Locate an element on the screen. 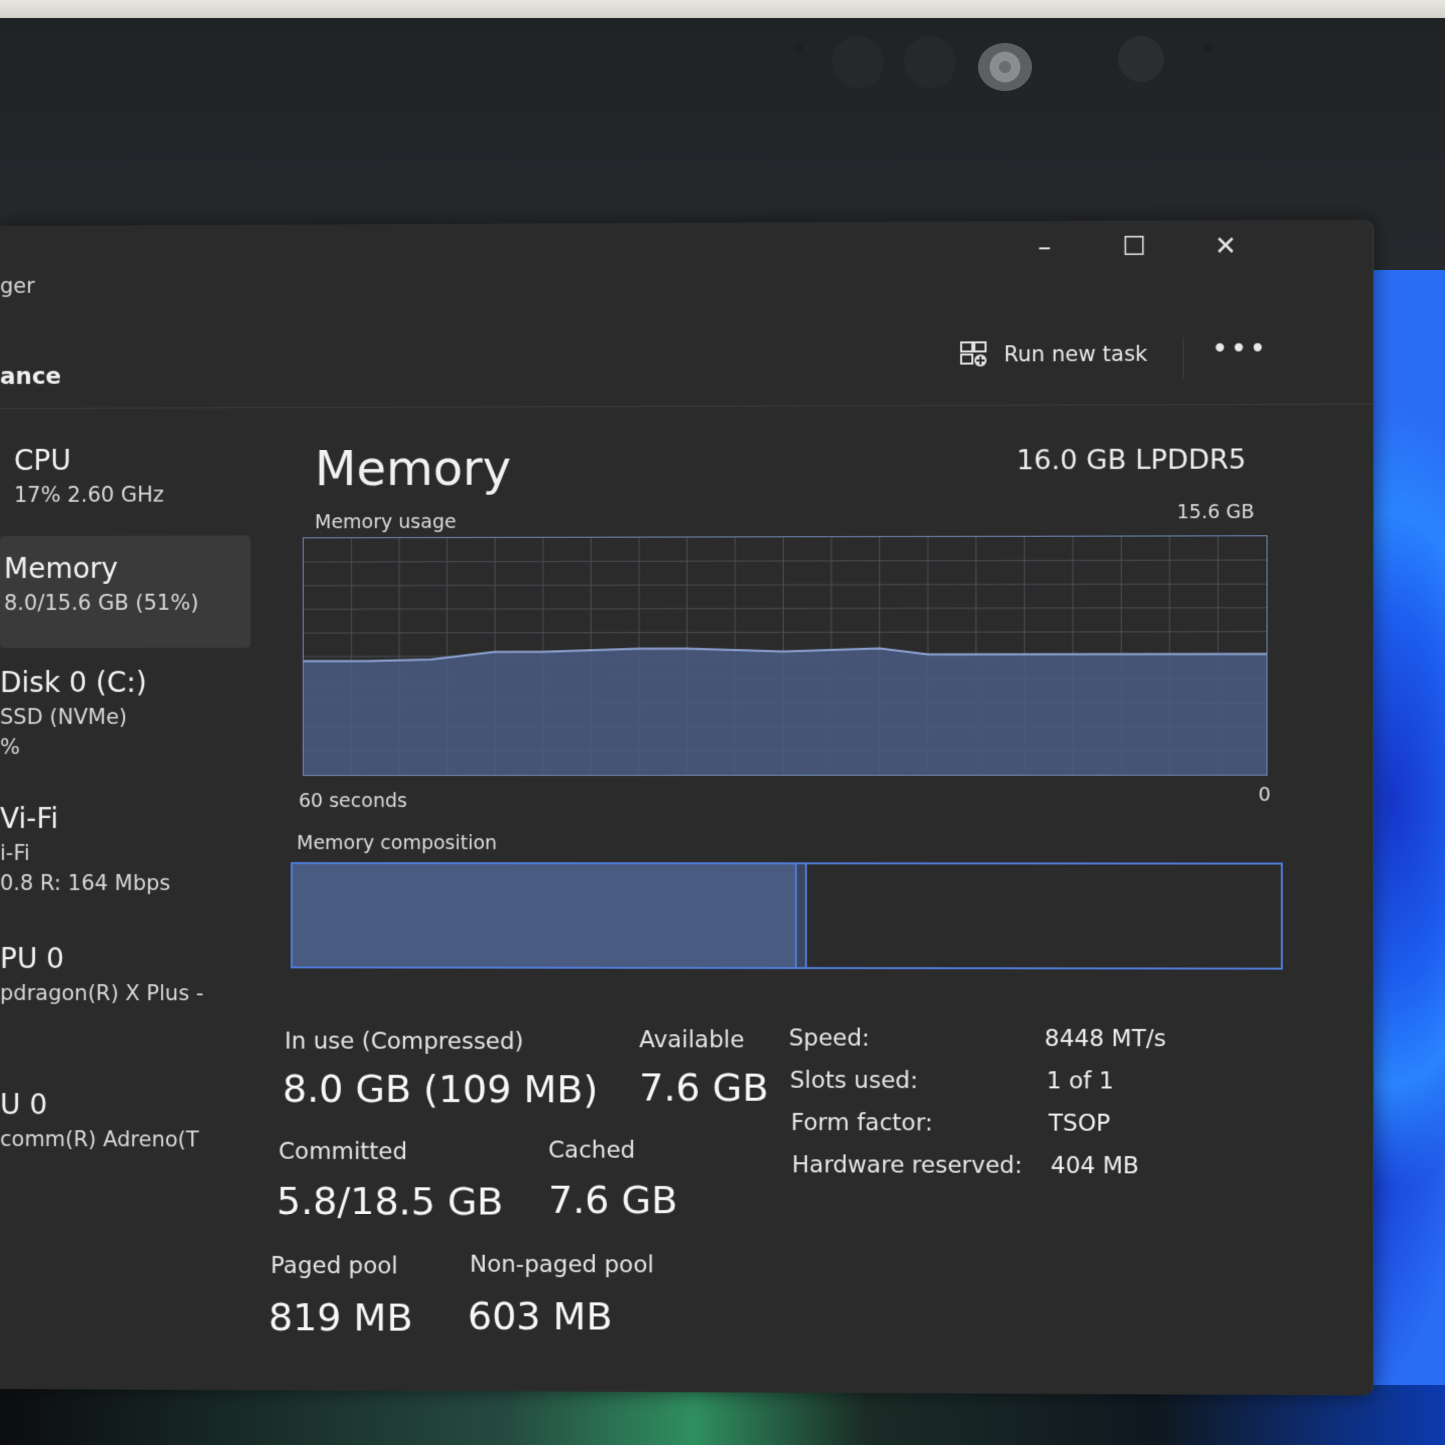  window-title: ger is located at coordinates (17, 286).